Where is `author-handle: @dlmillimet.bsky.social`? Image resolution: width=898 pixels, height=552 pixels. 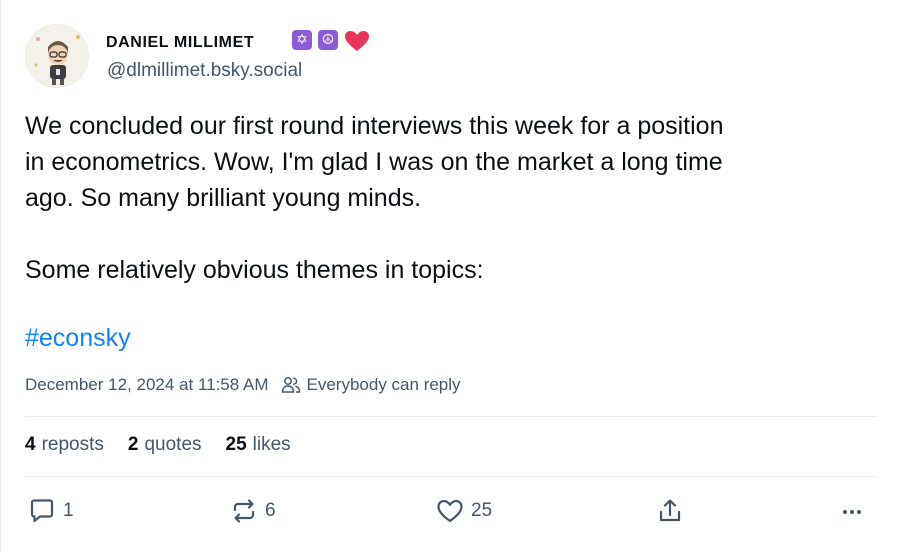 author-handle: @dlmillimet.bsky.social is located at coordinates (204, 71).